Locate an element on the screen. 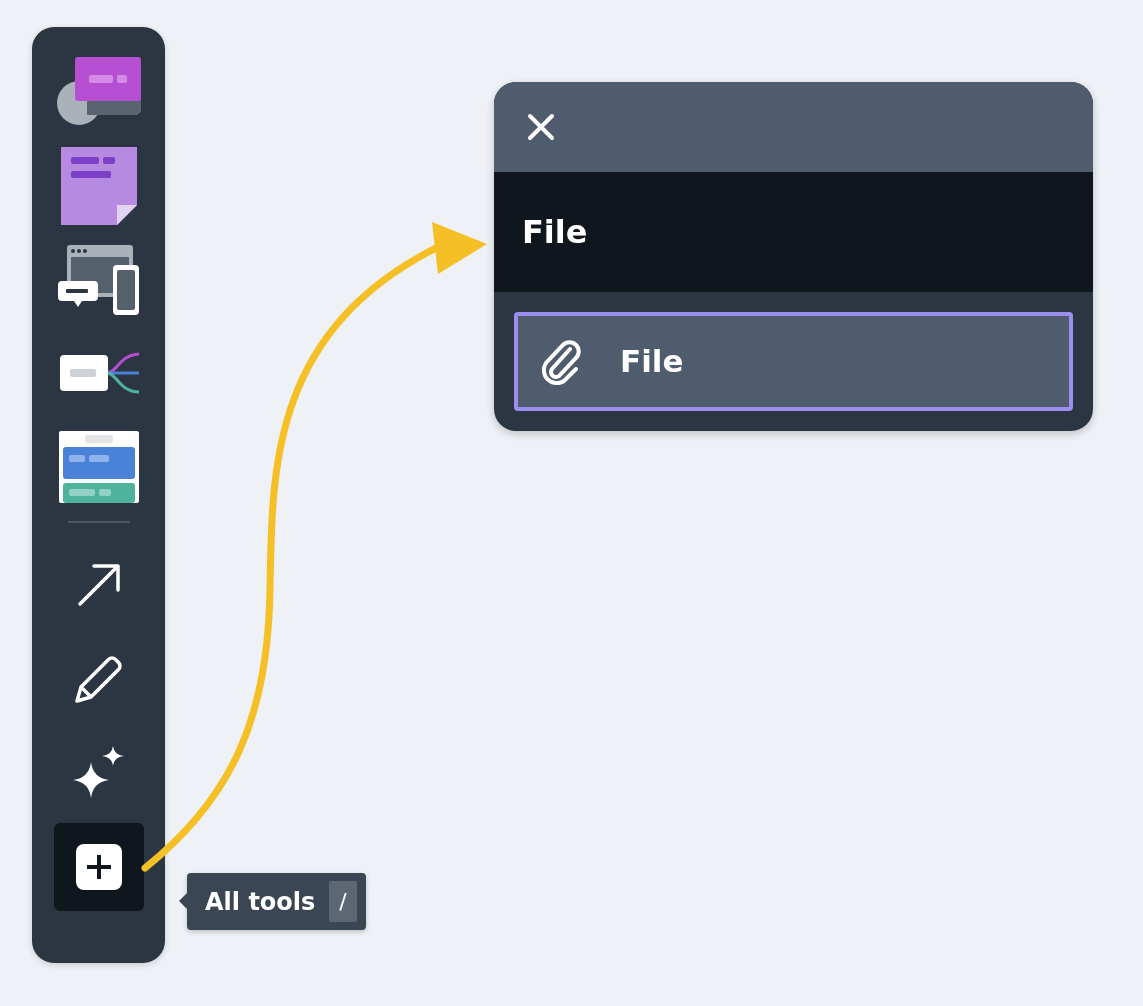 This screenshot has height=1006, width=1143. pencil-icon is located at coordinates (98, 679).